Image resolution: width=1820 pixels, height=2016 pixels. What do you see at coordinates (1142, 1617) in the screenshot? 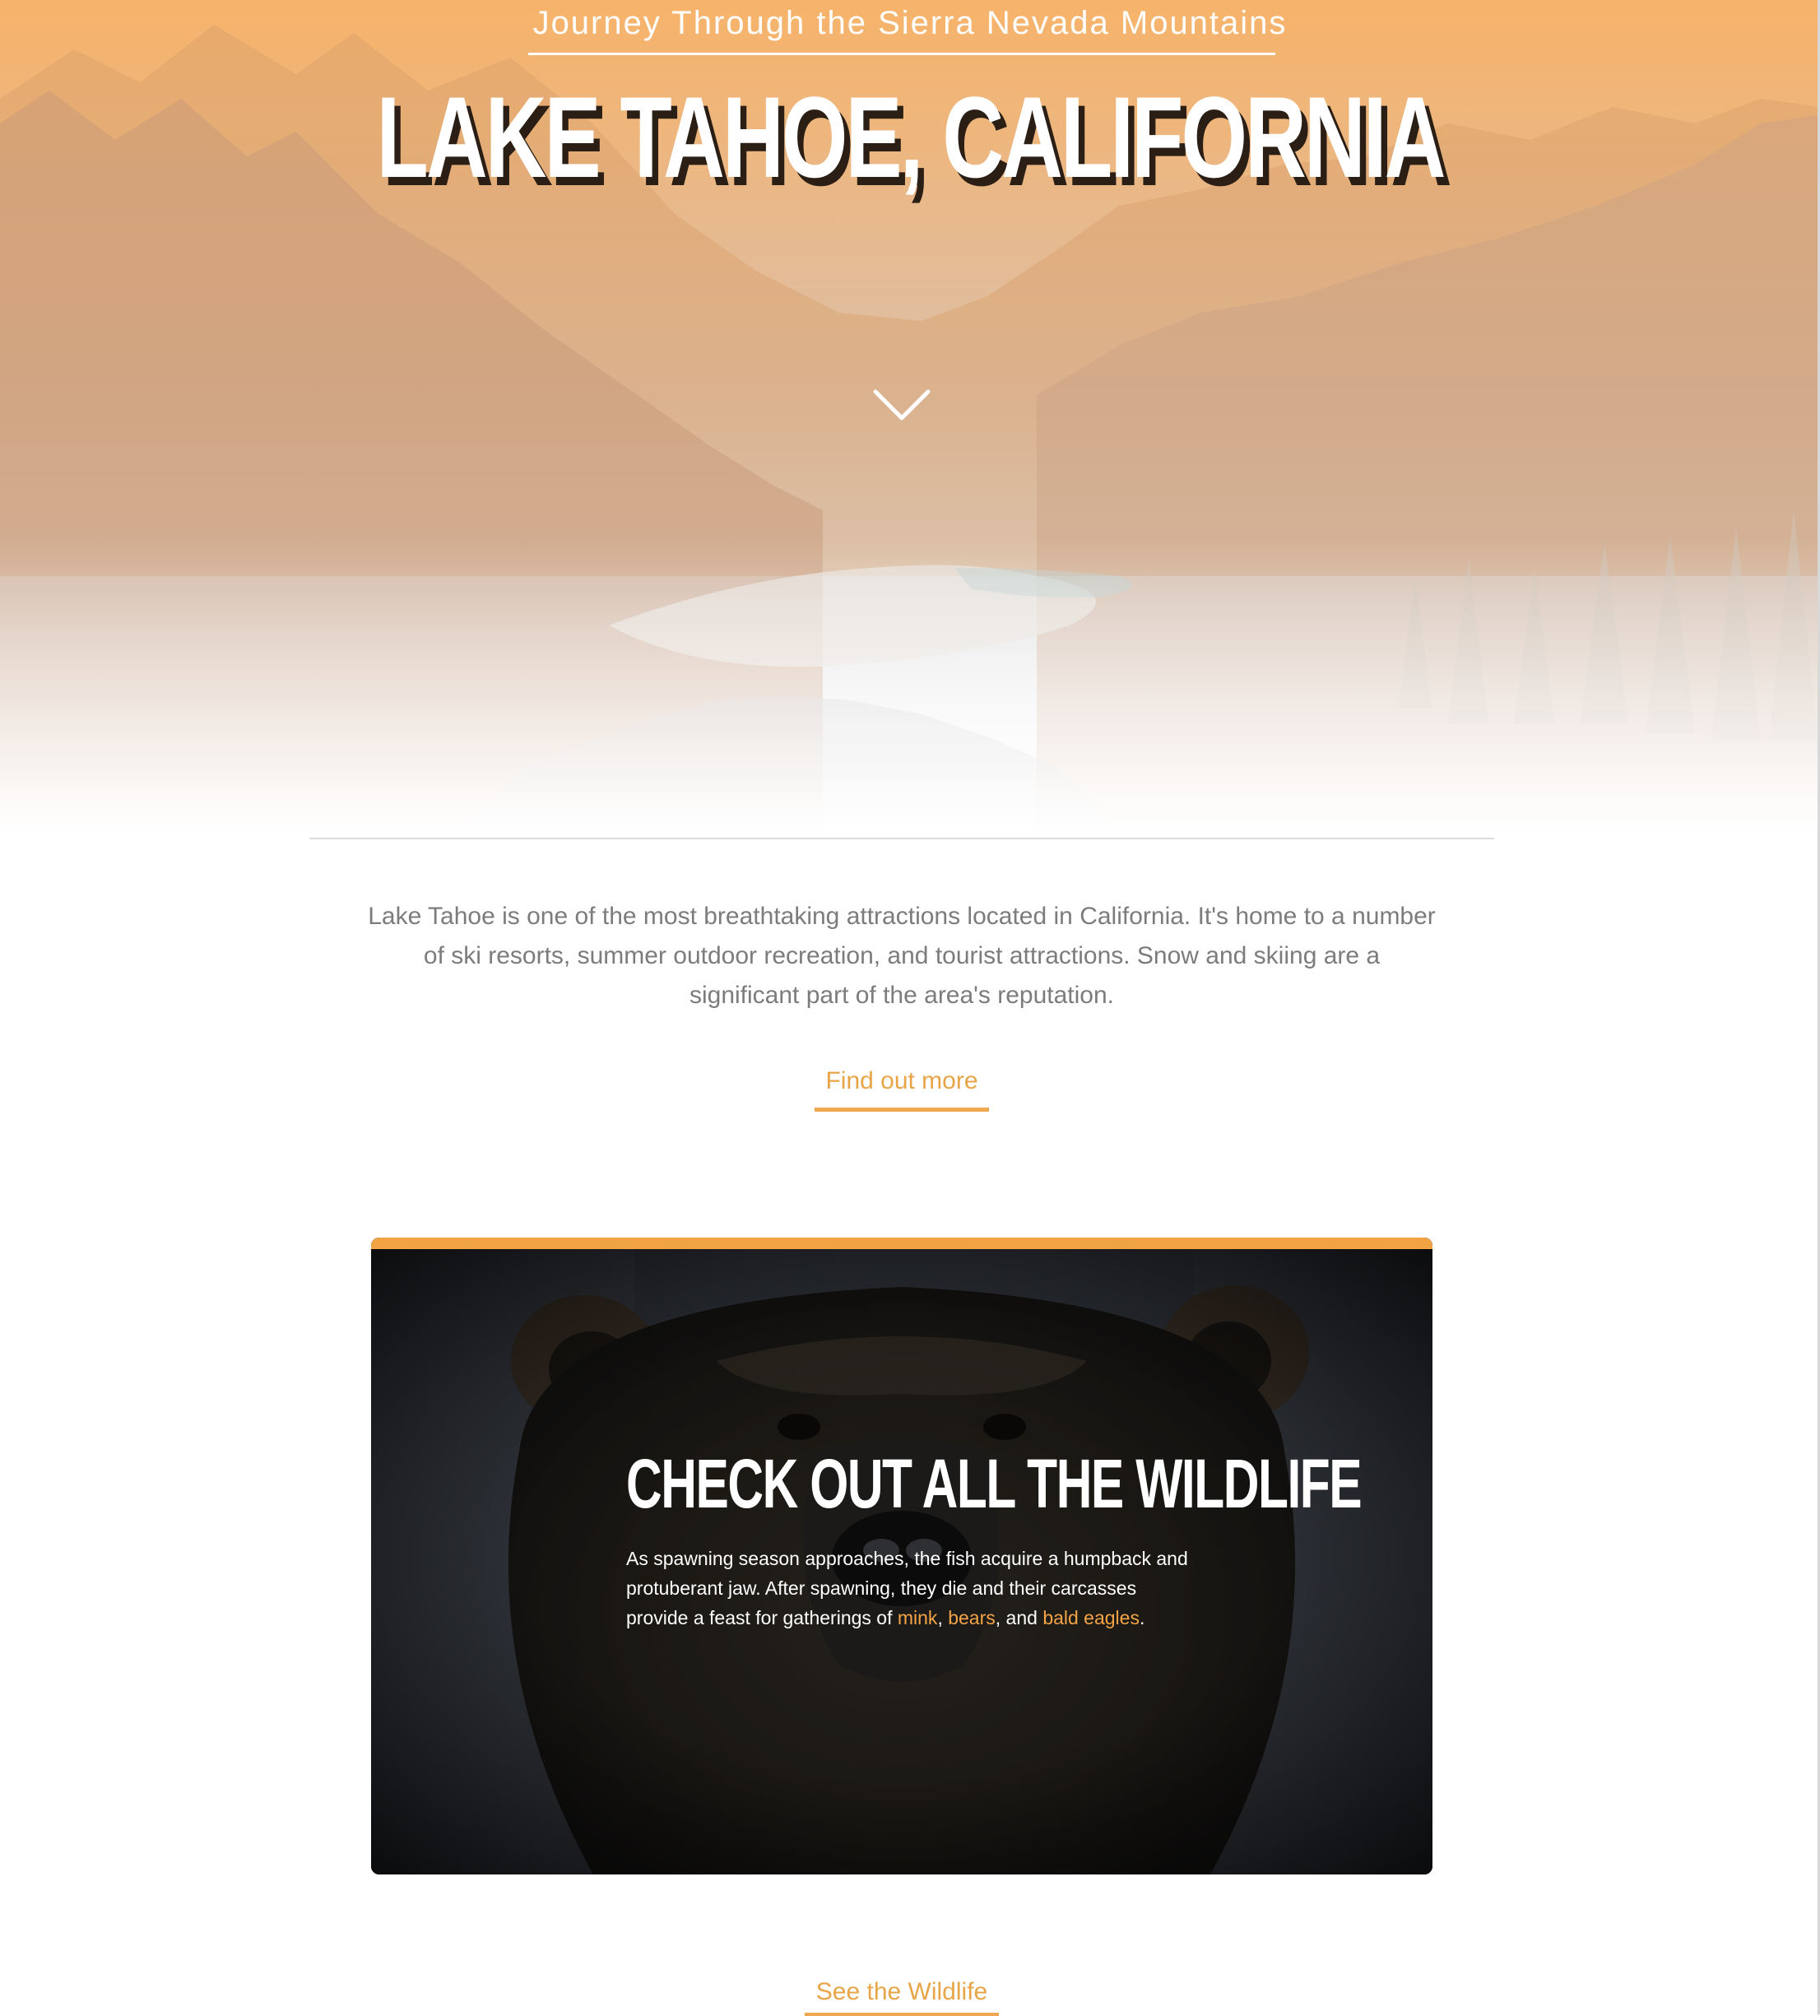
I see `sentence-period: .` at bounding box center [1142, 1617].